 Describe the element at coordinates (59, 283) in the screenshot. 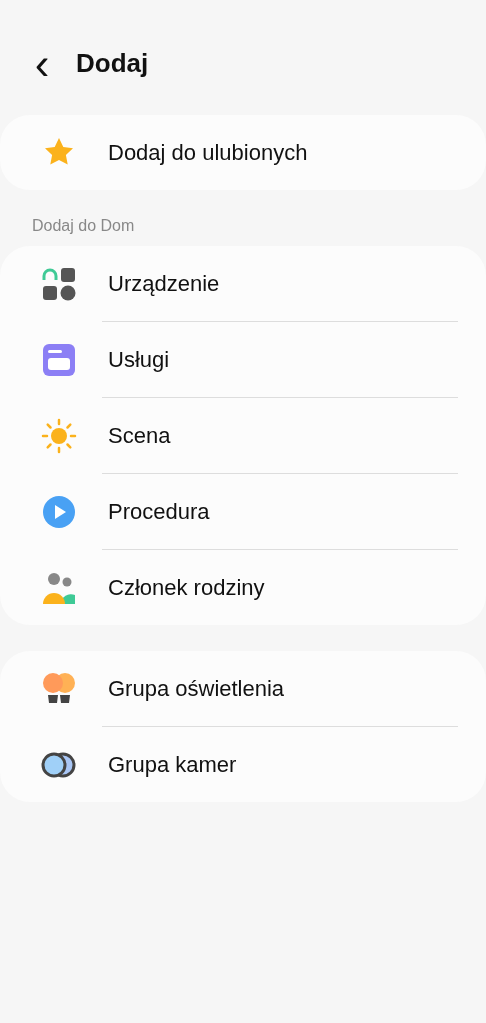

I see `device-grid-icon` at that location.